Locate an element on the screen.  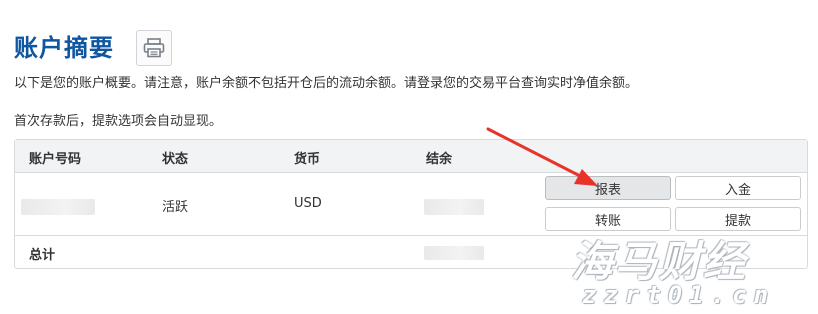
header-status: 状态 is located at coordinates (175, 159).